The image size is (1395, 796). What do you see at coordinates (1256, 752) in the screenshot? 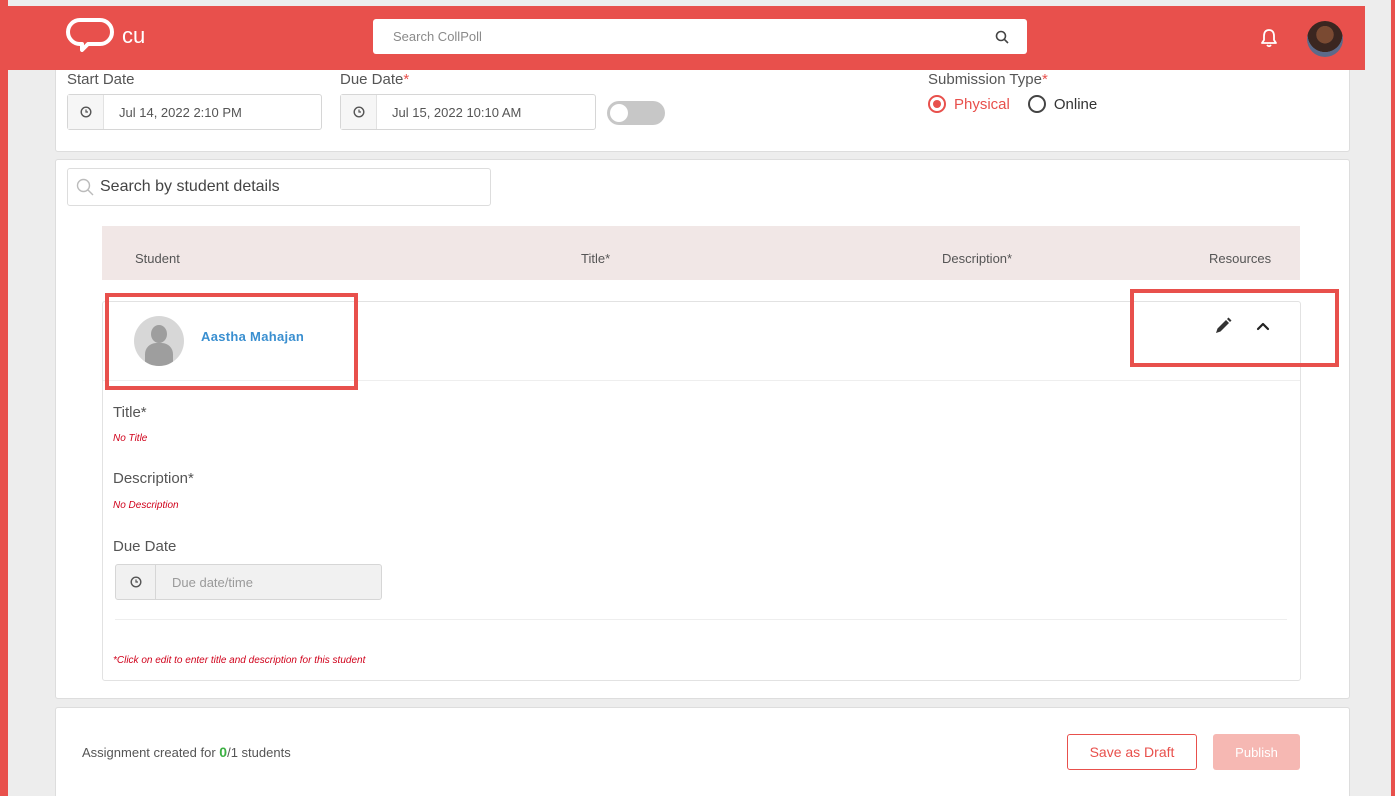
I see `publish-button: Publish` at bounding box center [1256, 752].